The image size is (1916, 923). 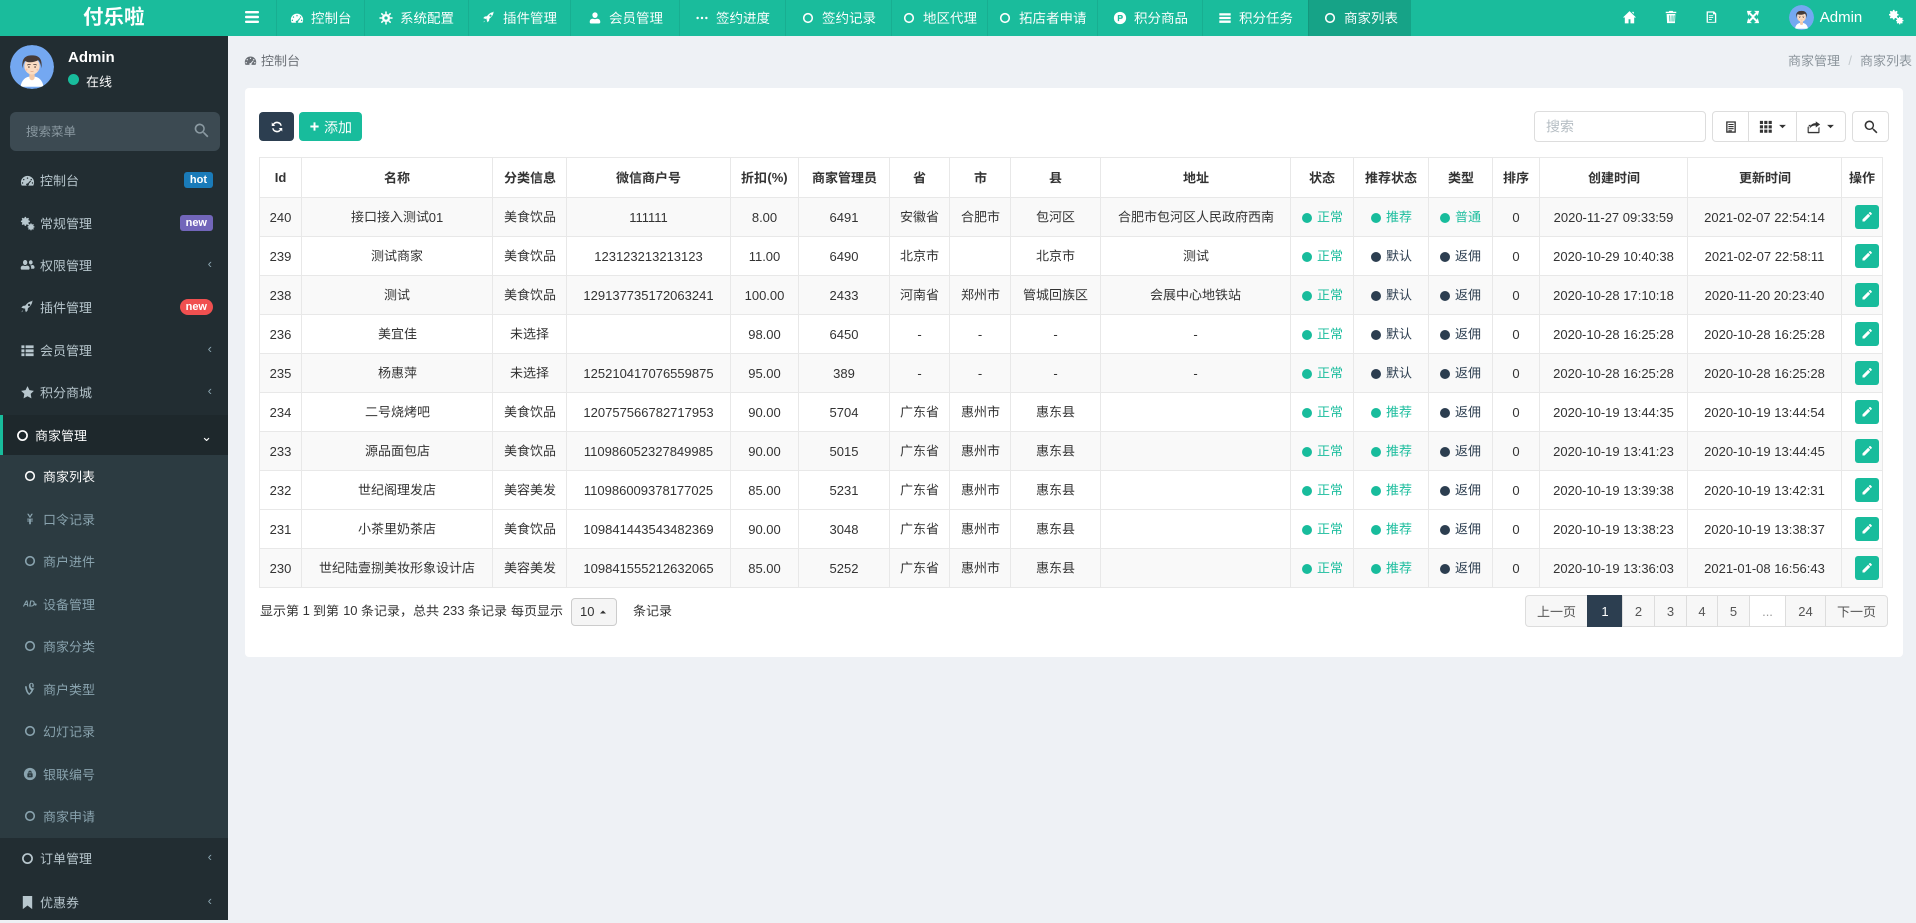 What do you see at coordinates (29, 604) in the screenshot?
I see `svg-text: AD` at bounding box center [29, 604].